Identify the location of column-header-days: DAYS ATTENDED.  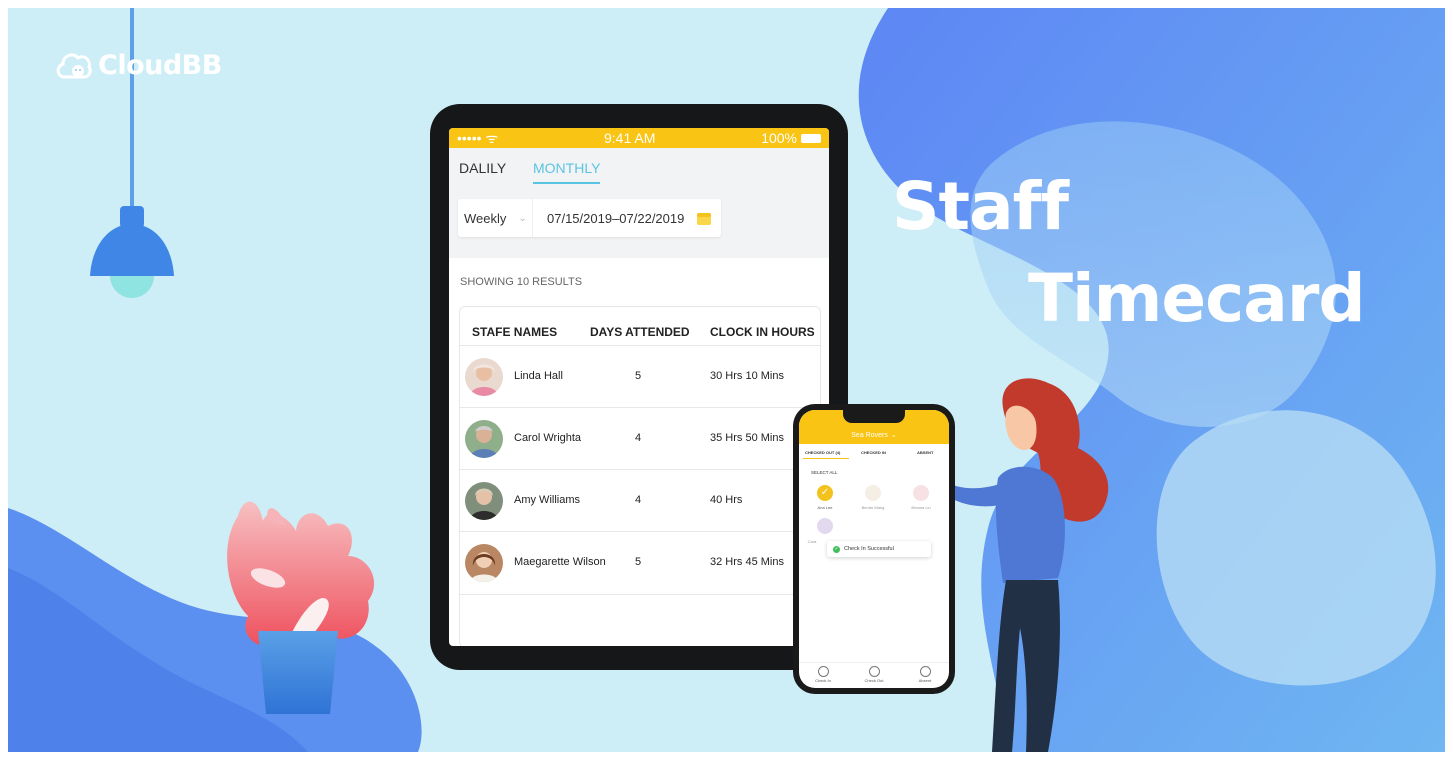
(640, 332).